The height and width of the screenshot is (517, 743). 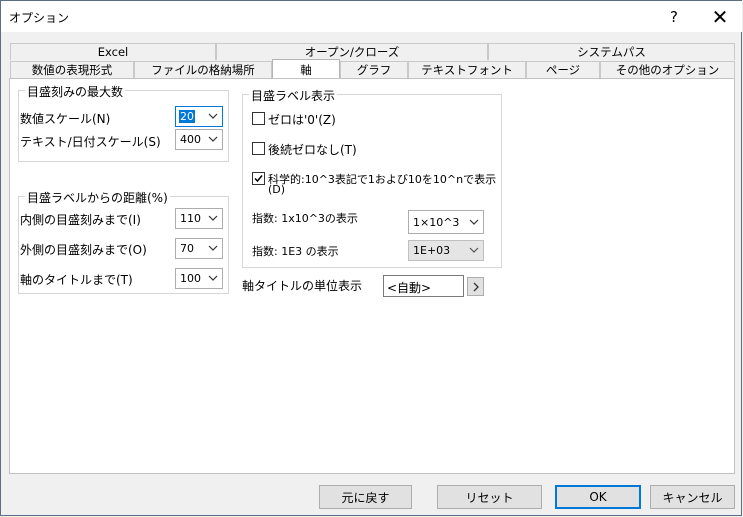 What do you see at coordinates (113, 51) in the screenshot?
I see `tab-excel: Excel` at bounding box center [113, 51].